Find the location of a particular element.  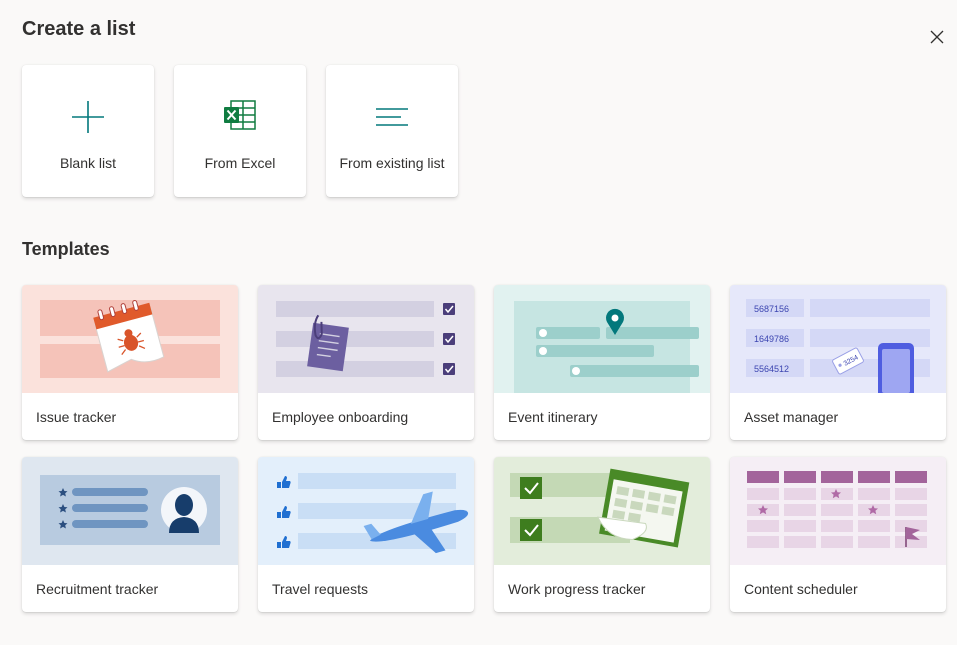

template-label: Asset manager is located at coordinates (791, 417).